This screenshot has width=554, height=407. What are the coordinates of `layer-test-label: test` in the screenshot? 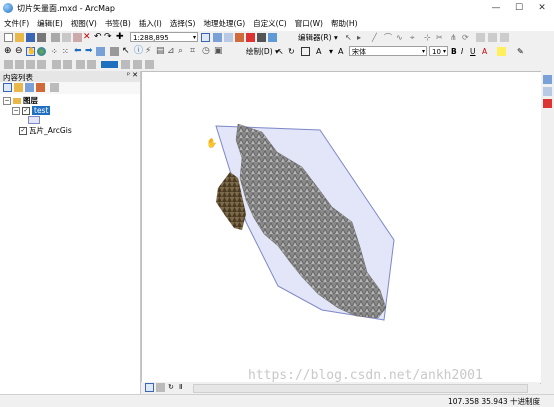 It's located at (41, 110).